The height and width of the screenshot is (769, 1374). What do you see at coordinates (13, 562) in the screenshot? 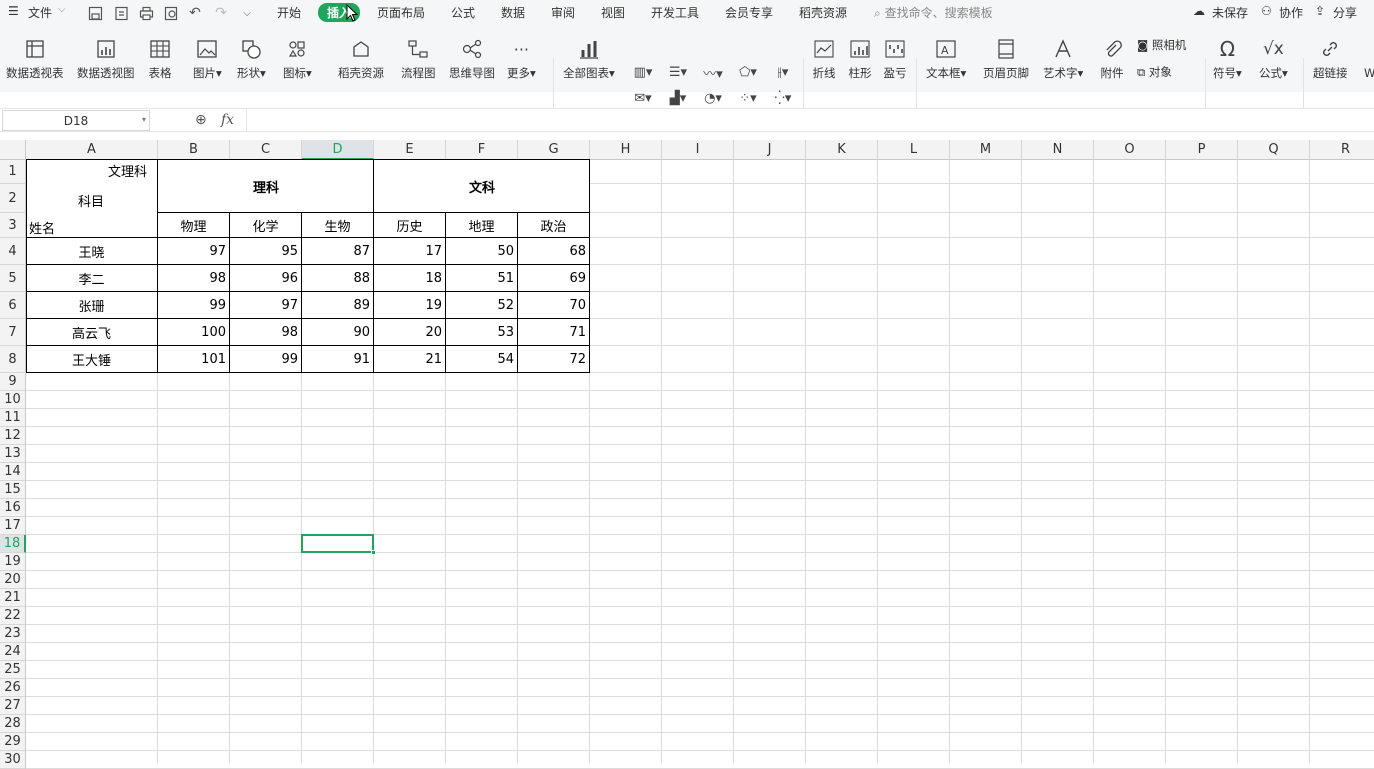
I see `row-header-19: 19` at bounding box center [13, 562].